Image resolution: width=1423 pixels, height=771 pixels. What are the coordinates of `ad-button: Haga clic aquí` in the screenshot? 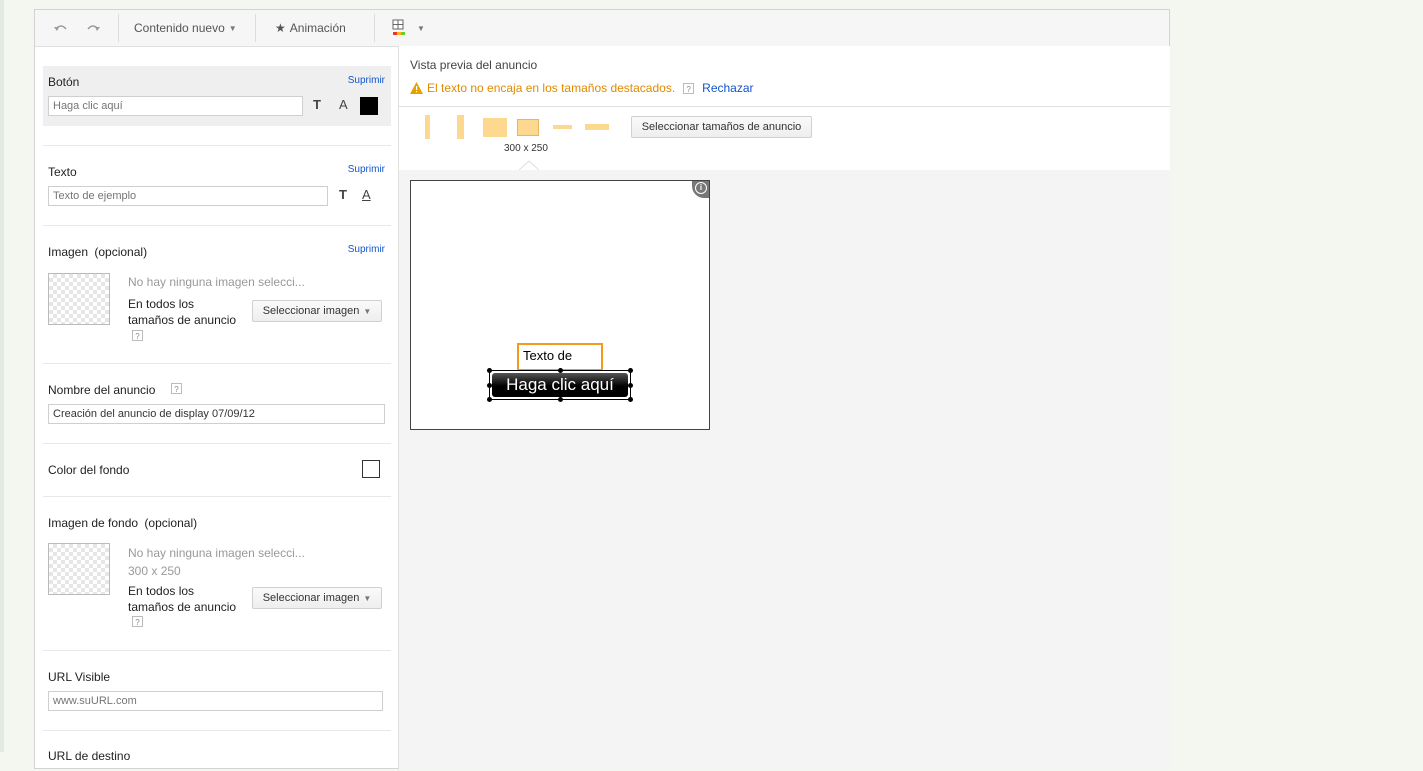 It's located at (560, 385).